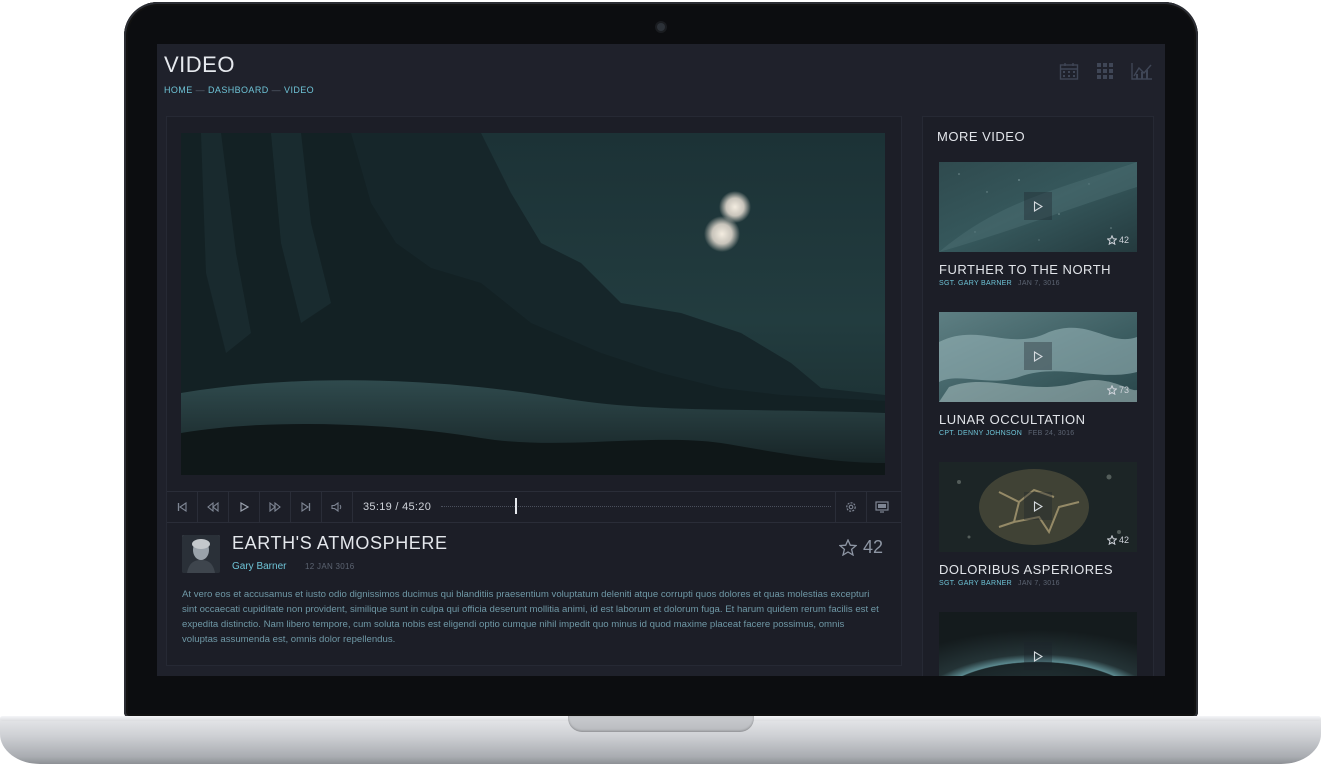 The height and width of the screenshot is (767, 1321). I want to click on card-title: FURTHER TO THE NORTH, so click(1038, 269).